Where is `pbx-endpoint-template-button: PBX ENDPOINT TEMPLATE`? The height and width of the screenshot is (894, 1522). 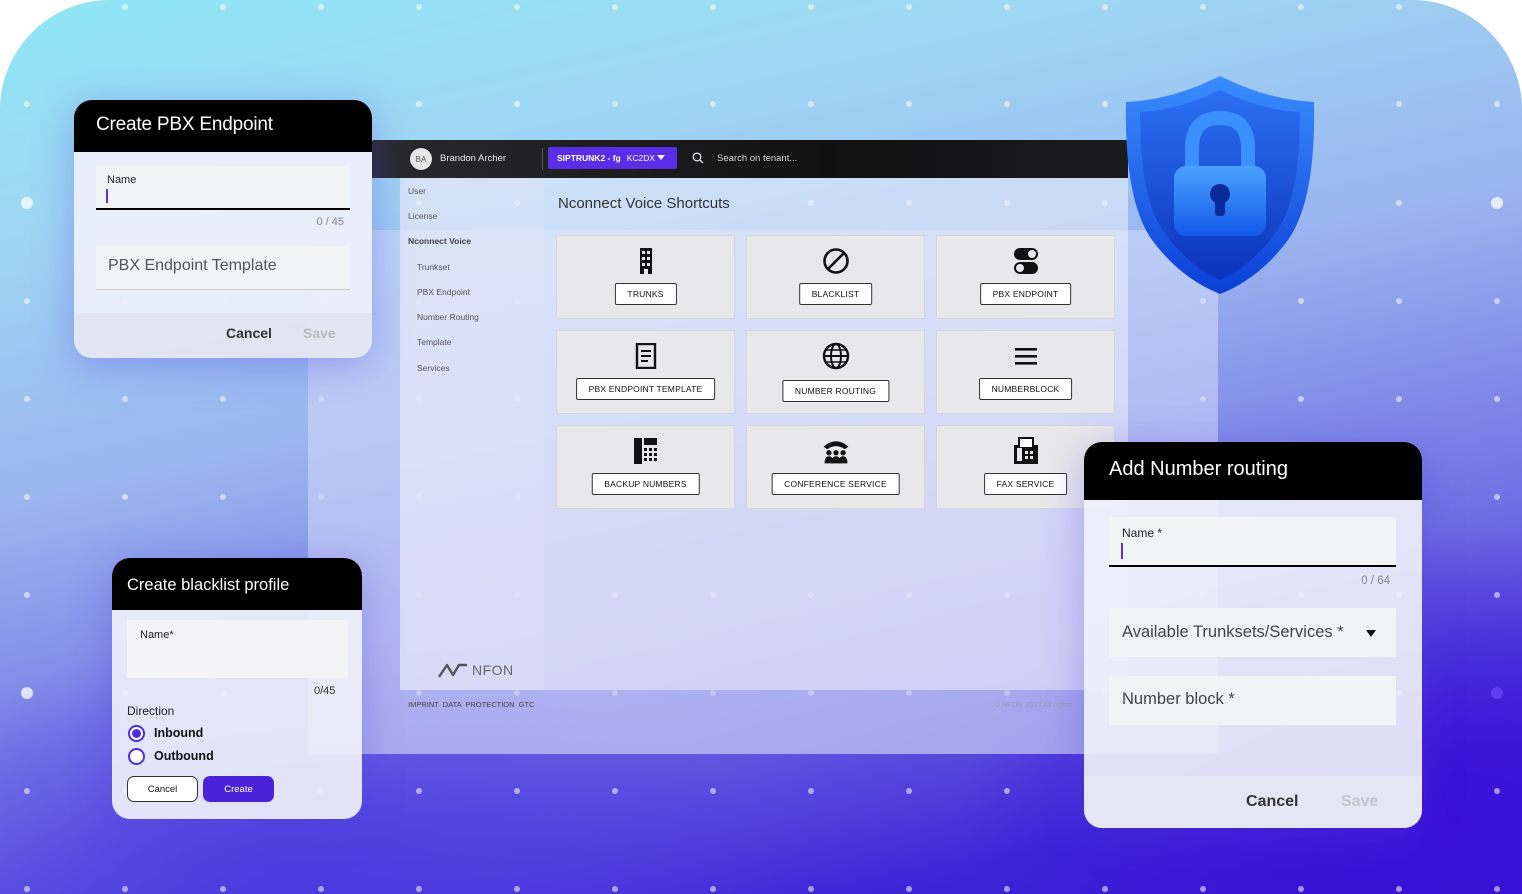
pbx-endpoint-template-button: PBX ENDPOINT TEMPLATE is located at coordinates (645, 389).